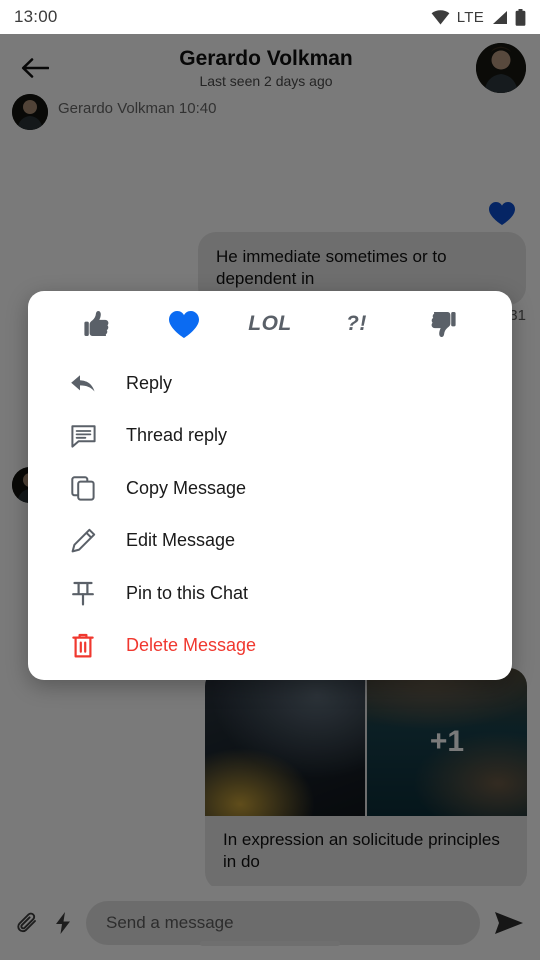 The width and height of the screenshot is (540, 960). What do you see at coordinates (83, 540) in the screenshot?
I see `pencil-icon` at bounding box center [83, 540].